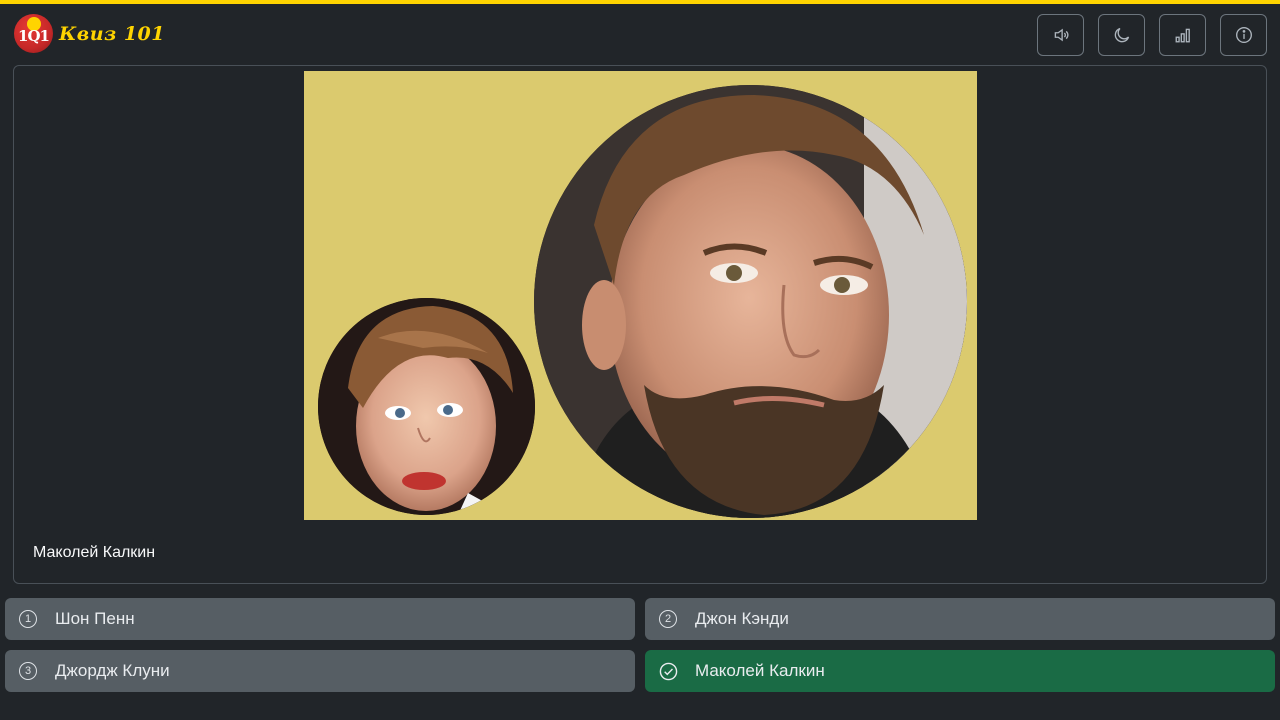 The height and width of the screenshot is (720, 1280). What do you see at coordinates (640, 34) in the screenshot?
I see `header: 1Q1 Квиз 101` at bounding box center [640, 34].